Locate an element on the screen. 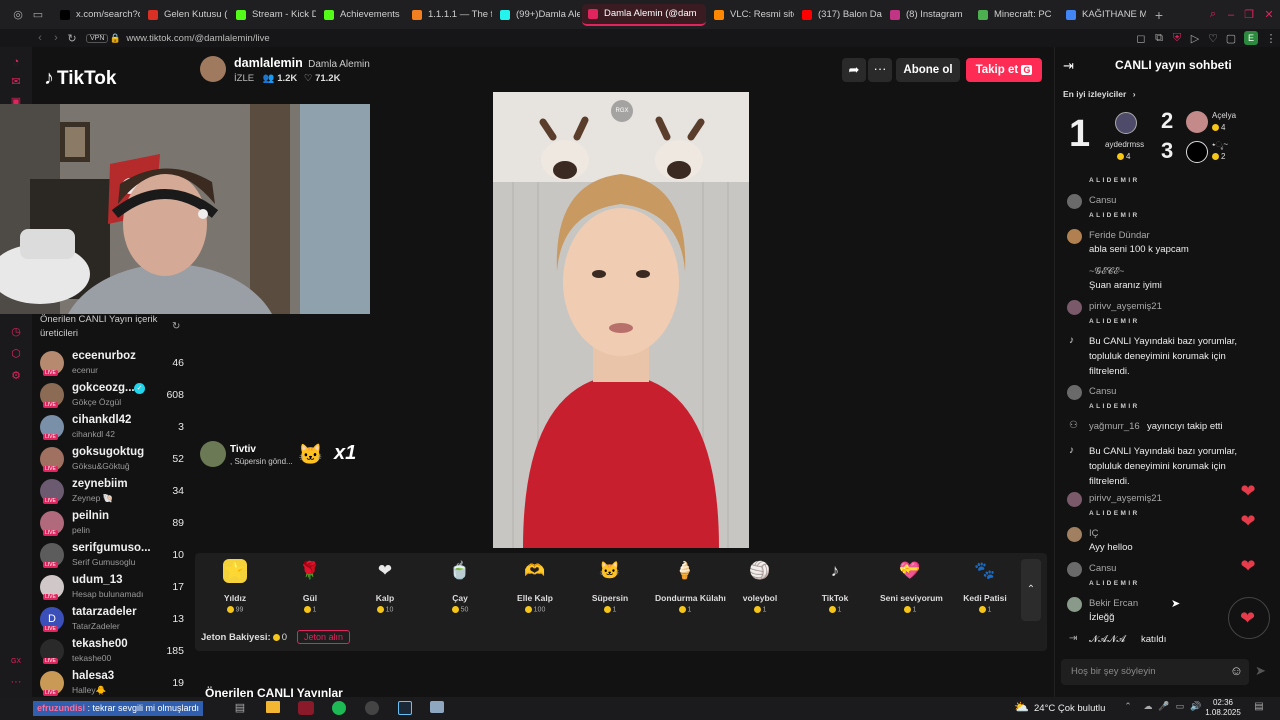 Image resolution: width=1280 pixels, height=720 pixels. speed-dial-icon: ◔ is located at coordinates (16, 62).